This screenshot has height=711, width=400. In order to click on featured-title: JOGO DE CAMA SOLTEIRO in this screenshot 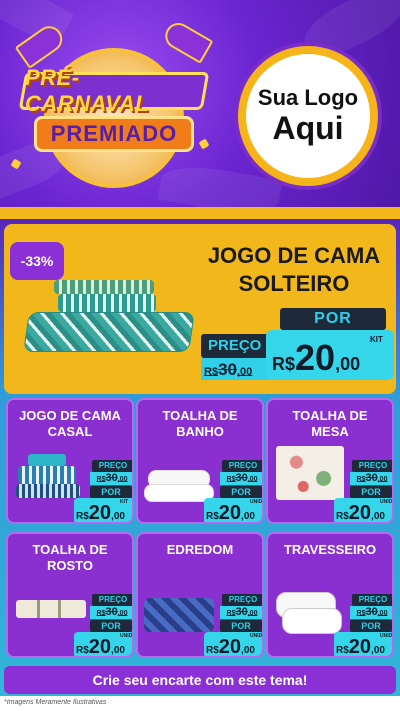, I will do `click(294, 269)`.